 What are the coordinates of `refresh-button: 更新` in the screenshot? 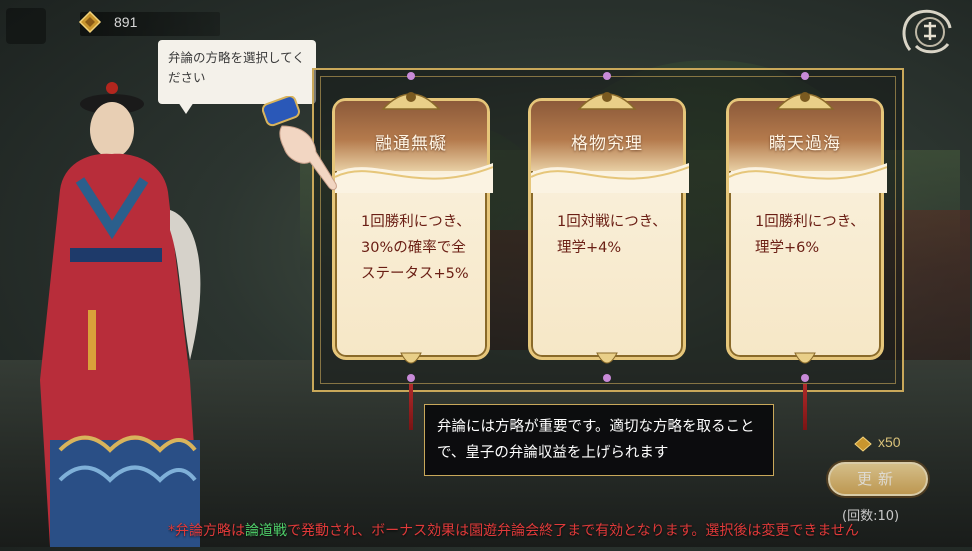 It's located at (878, 479).